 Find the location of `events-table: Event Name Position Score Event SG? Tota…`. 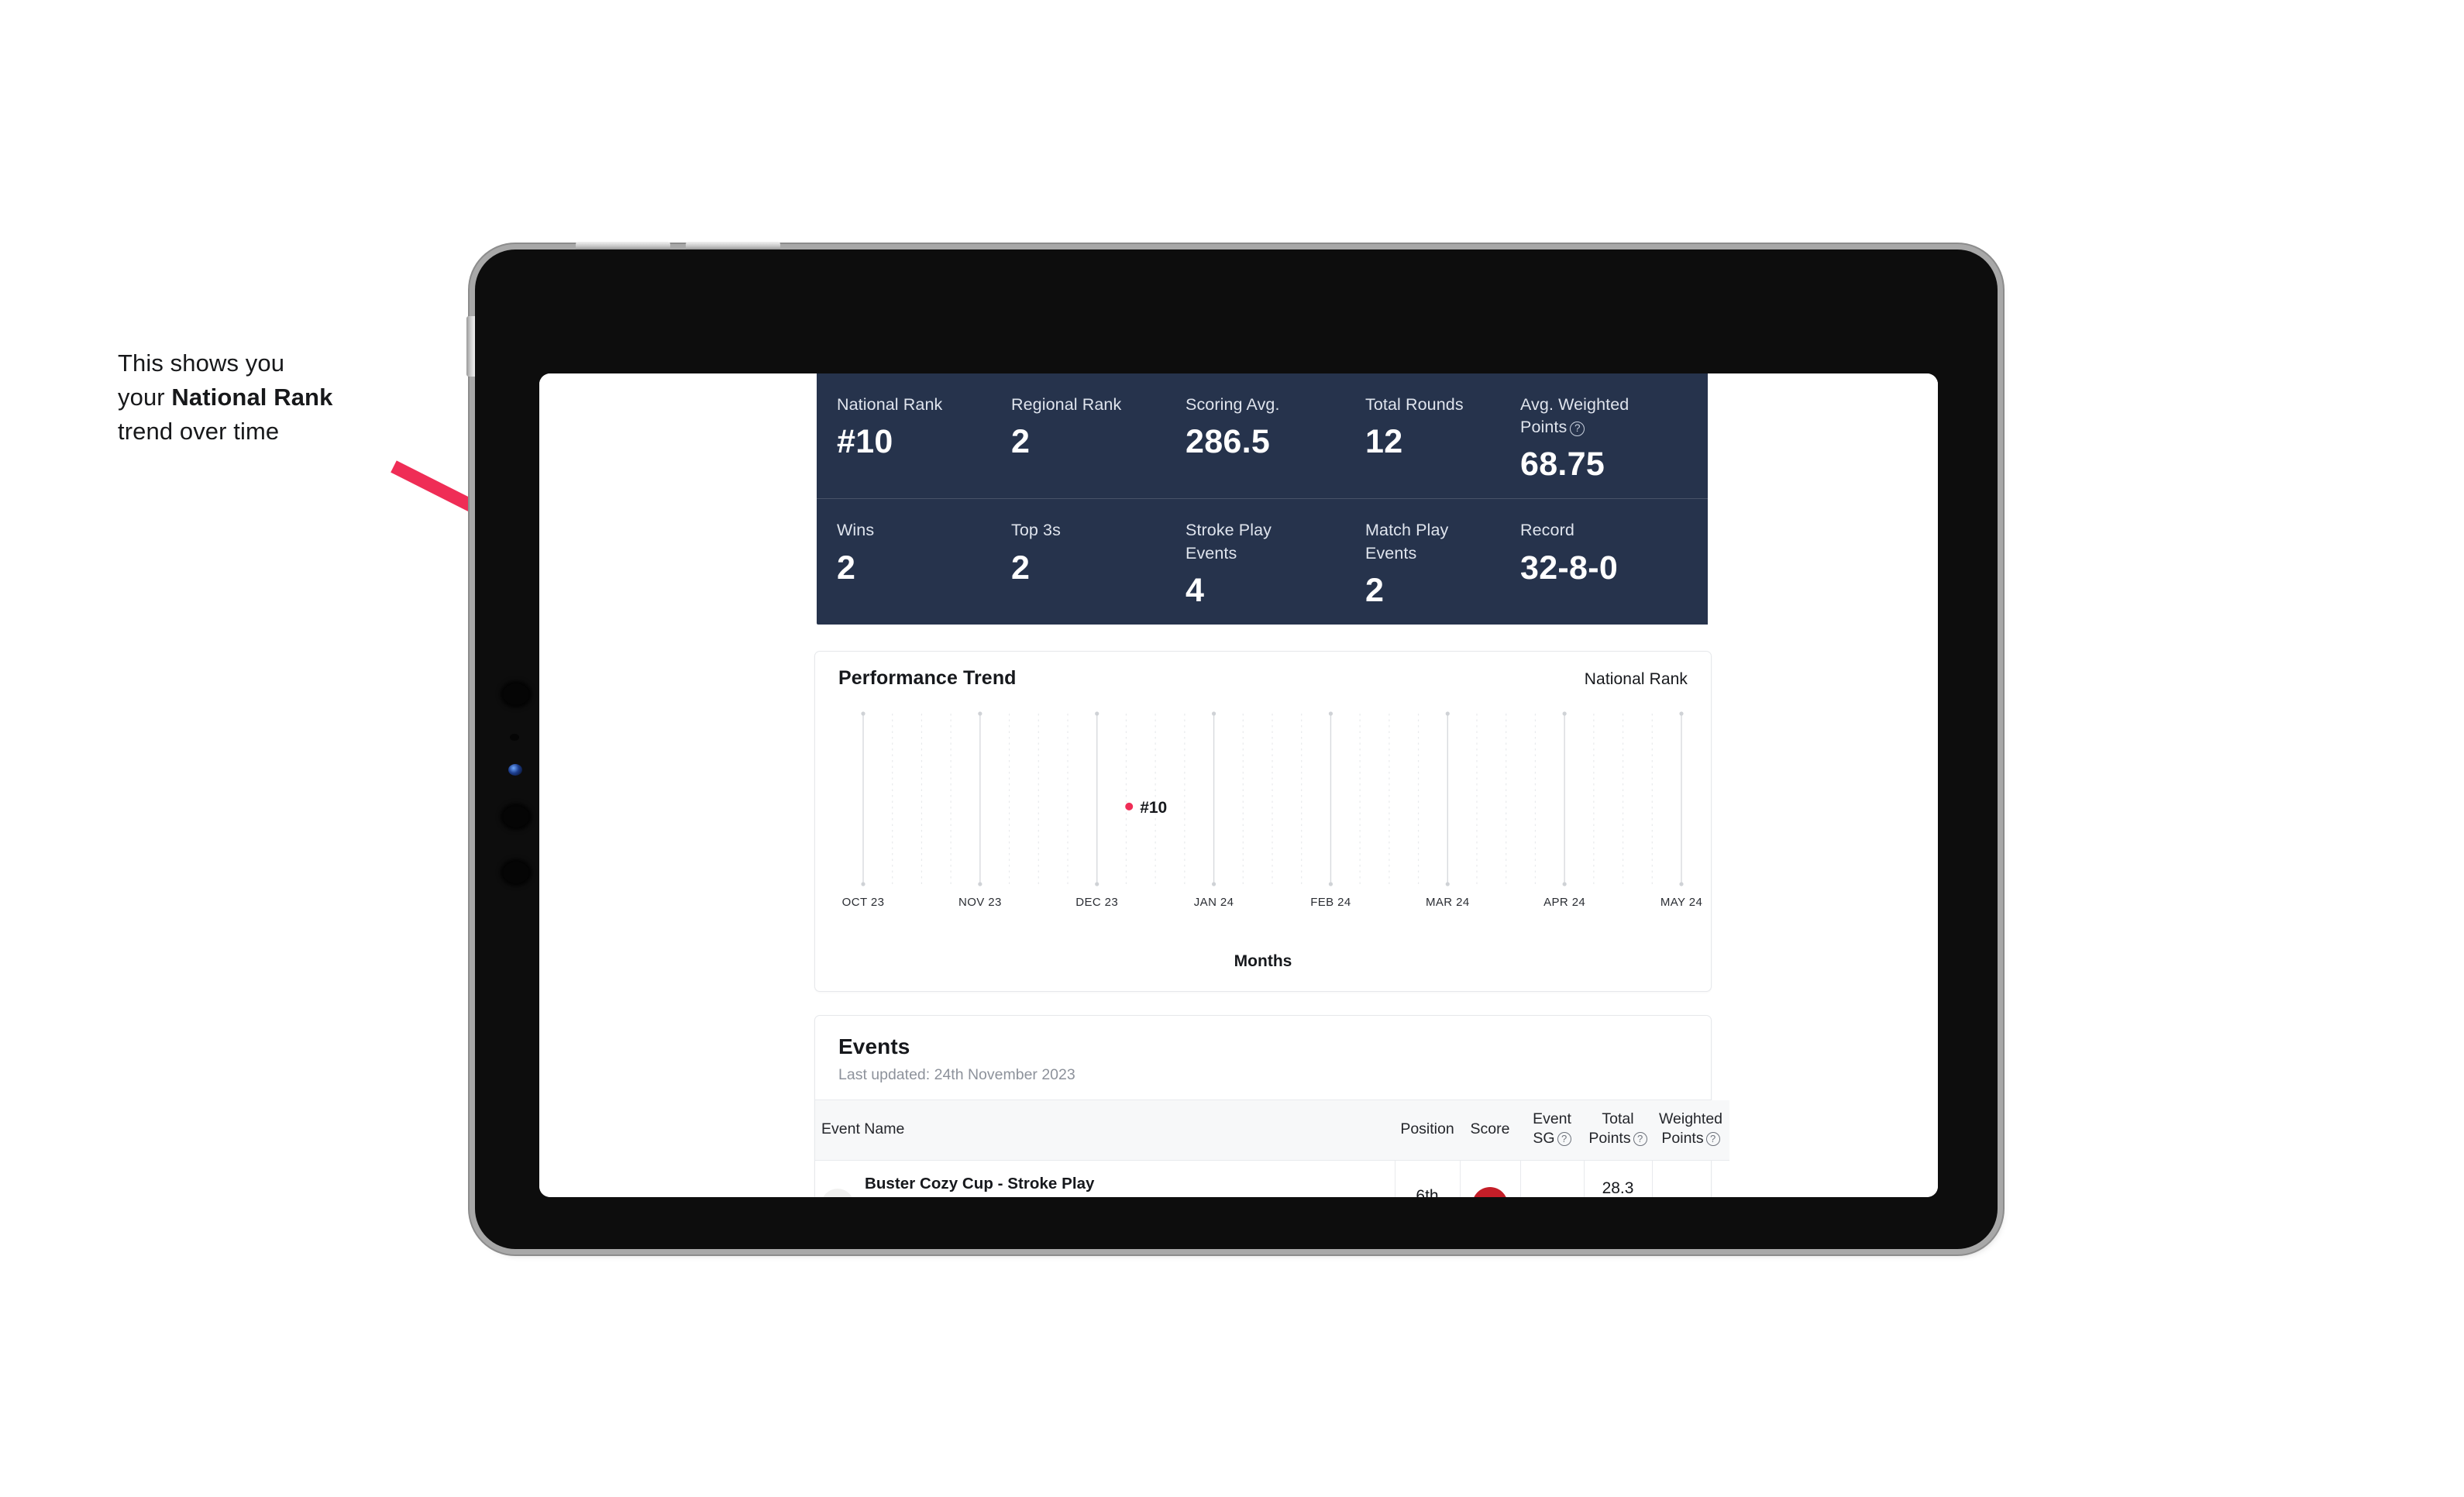

events-table: Event Name Position Score Event SG? Tota… is located at coordinates (1272, 1148).